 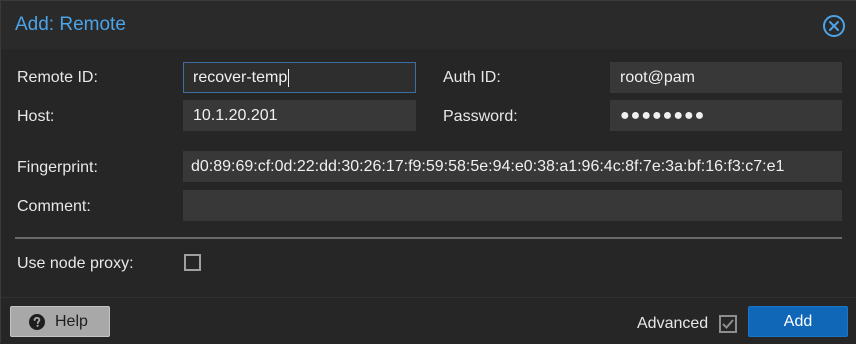 What do you see at coordinates (472, 77) in the screenshot?
I see `auth-id-label: Auth ID:` at bounding box center [472, 77].